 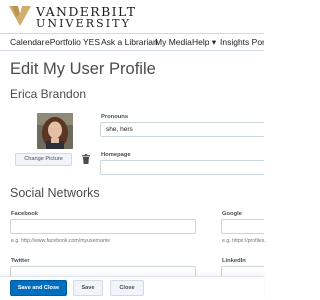 What do you see at coordinates (204, 42) in the screenshot?
I see `nav-item-help: Help ▾` at bounding box center [204, 42].